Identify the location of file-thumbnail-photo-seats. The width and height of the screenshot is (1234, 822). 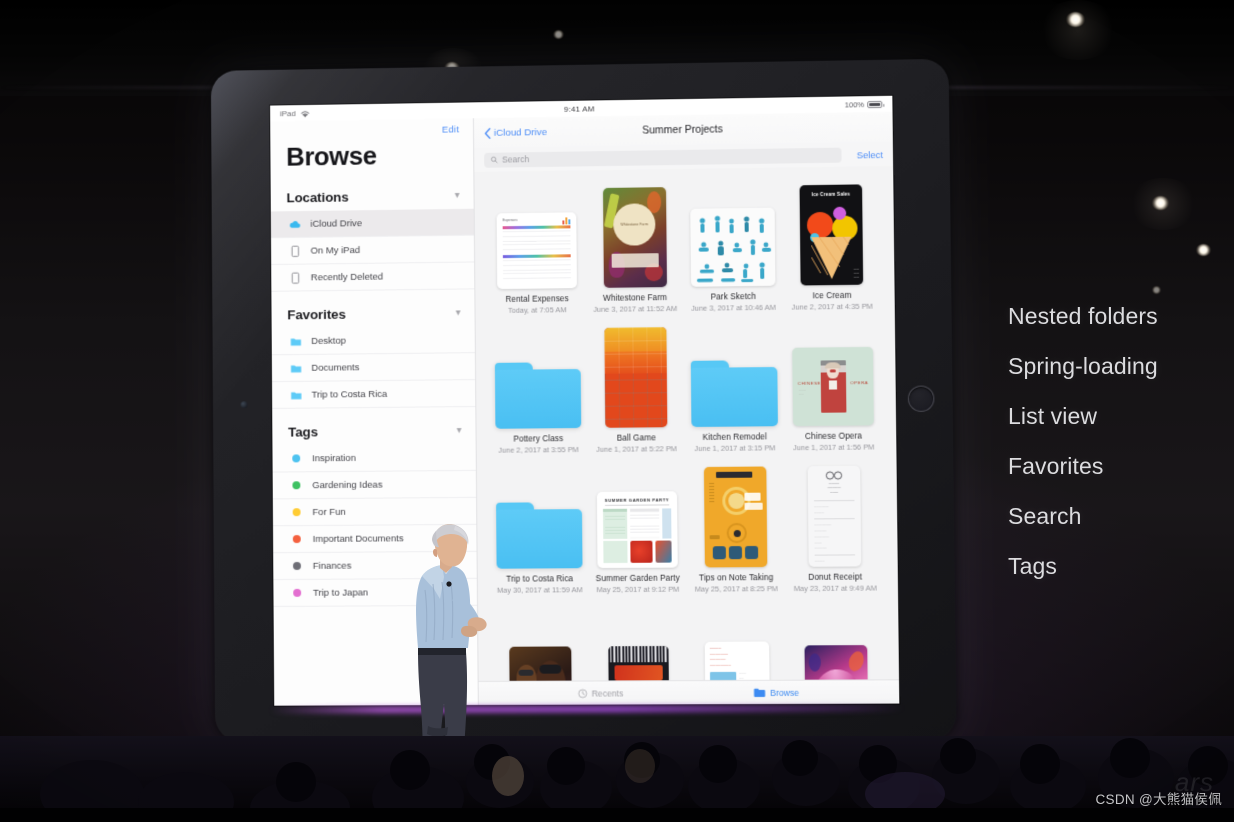
(636, 377).